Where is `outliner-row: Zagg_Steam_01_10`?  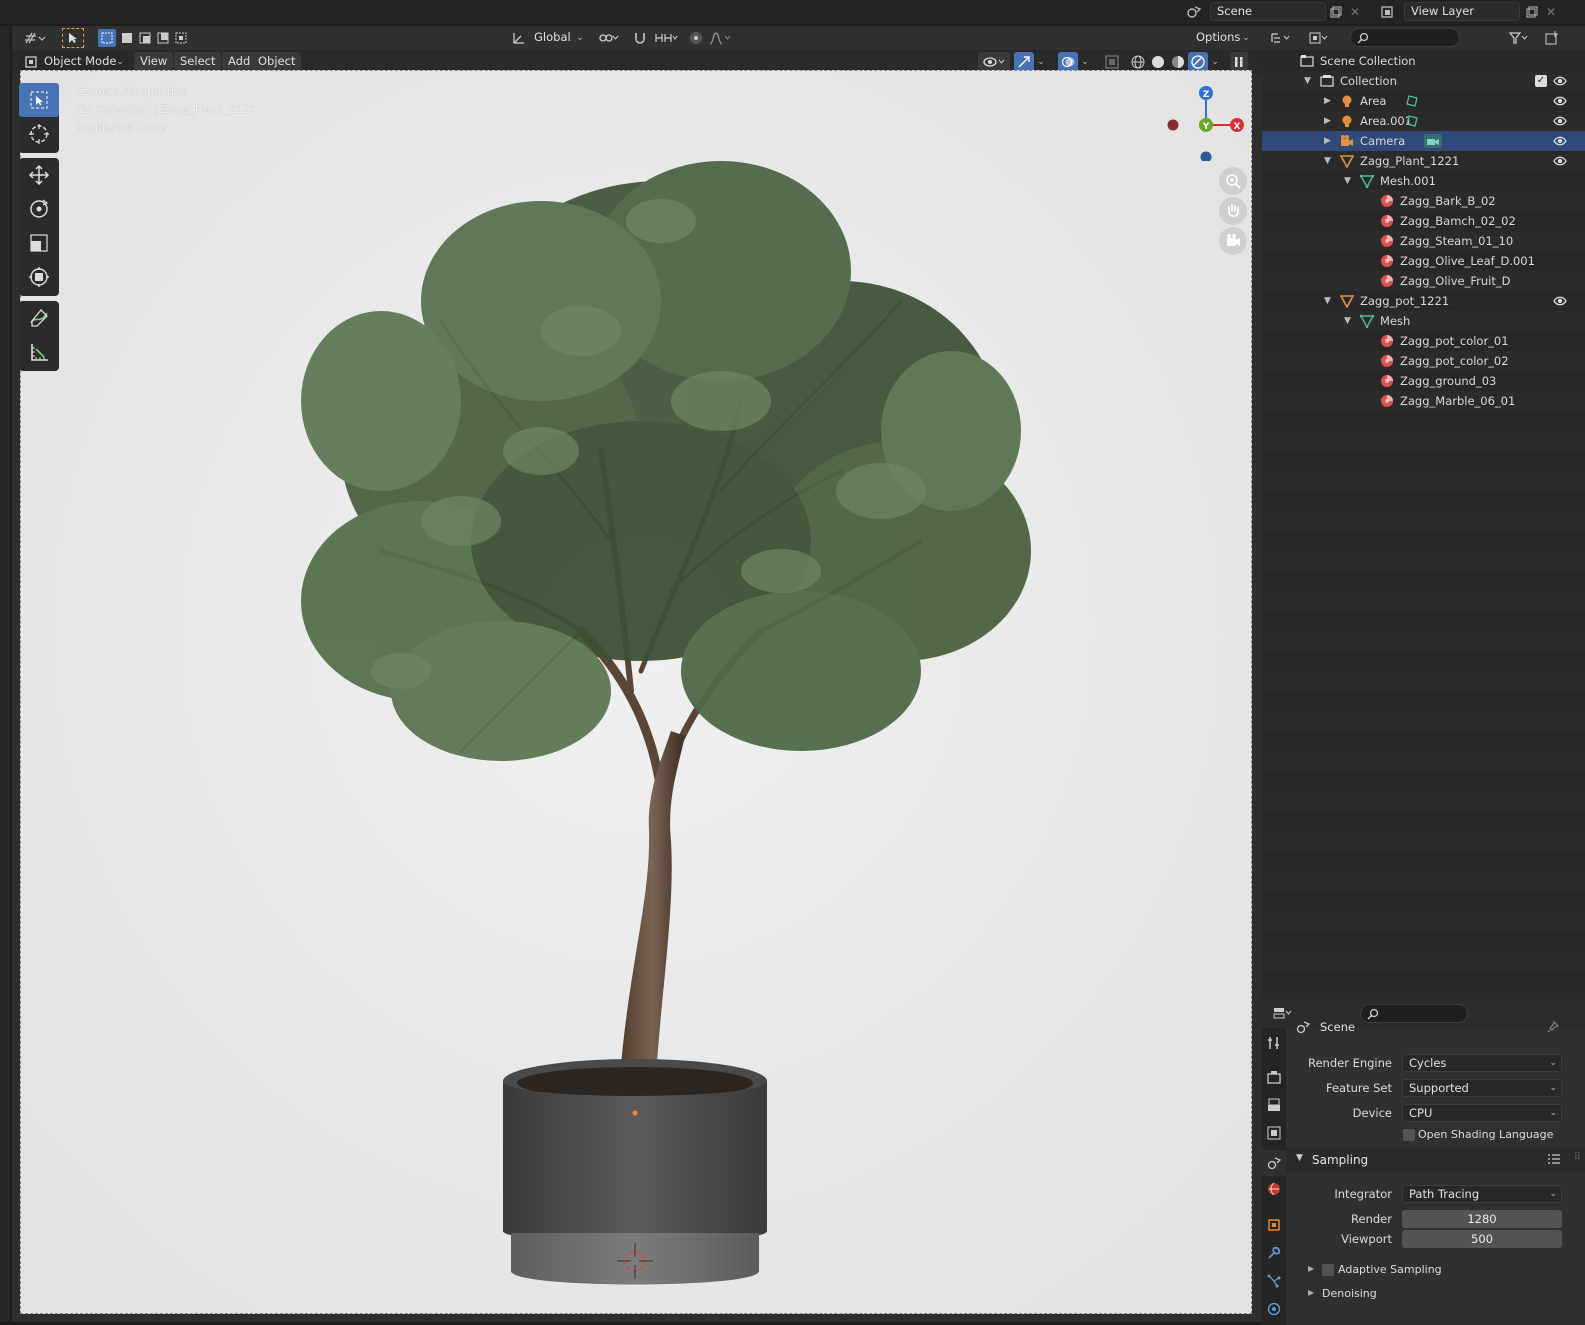
outliner-row: Zagg_Steam_01_10 is located at coordinates (1423, 241).